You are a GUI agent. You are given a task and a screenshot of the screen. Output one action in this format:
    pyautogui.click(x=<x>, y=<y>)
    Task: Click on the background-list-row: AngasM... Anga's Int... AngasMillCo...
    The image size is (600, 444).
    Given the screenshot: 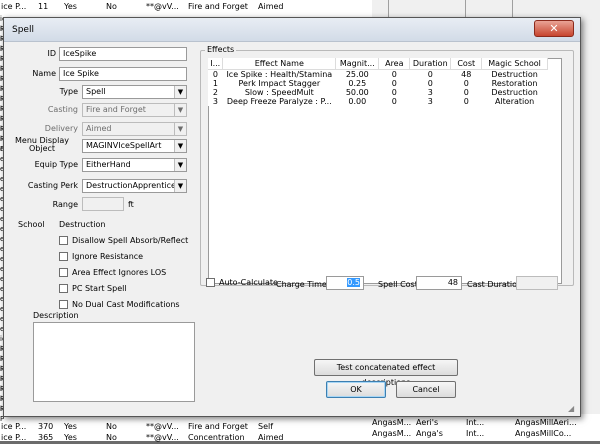 What is the action you would take?
    pyautogui.click(x=485, y=434)
    